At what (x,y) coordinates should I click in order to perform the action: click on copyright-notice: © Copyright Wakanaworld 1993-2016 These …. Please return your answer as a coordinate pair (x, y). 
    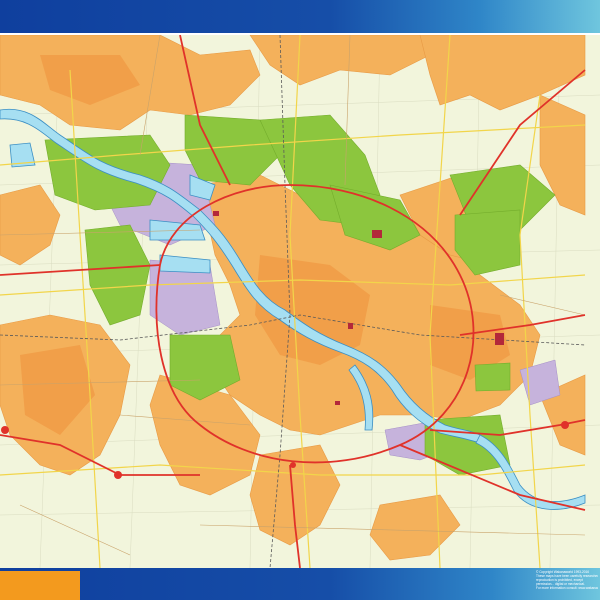
    Looking at the image, I should click on (567, 580).